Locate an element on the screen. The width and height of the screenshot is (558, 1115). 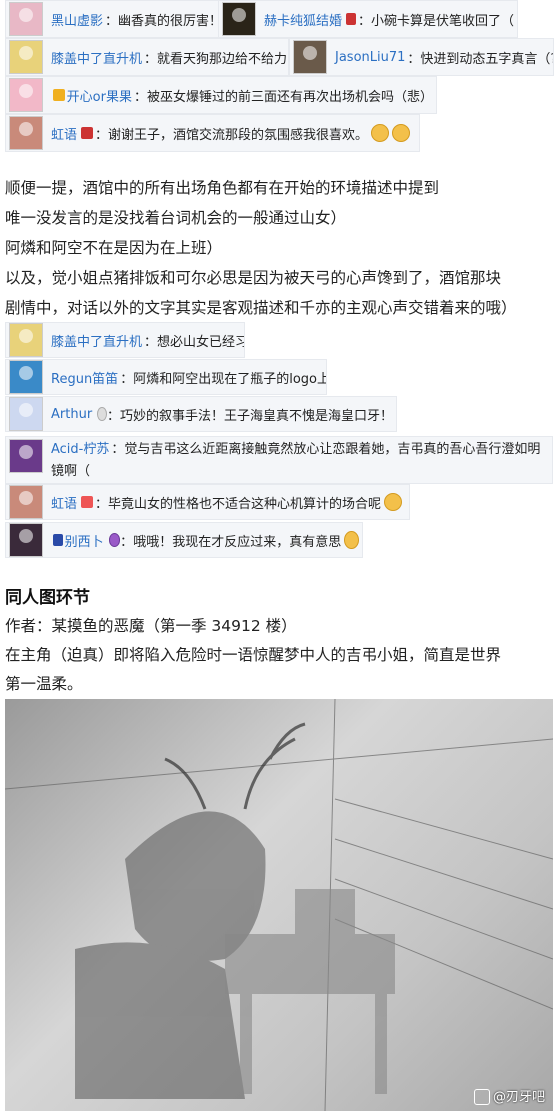
comment-text: 快进到动态五字真言（? is located at coordinates (487, 59).